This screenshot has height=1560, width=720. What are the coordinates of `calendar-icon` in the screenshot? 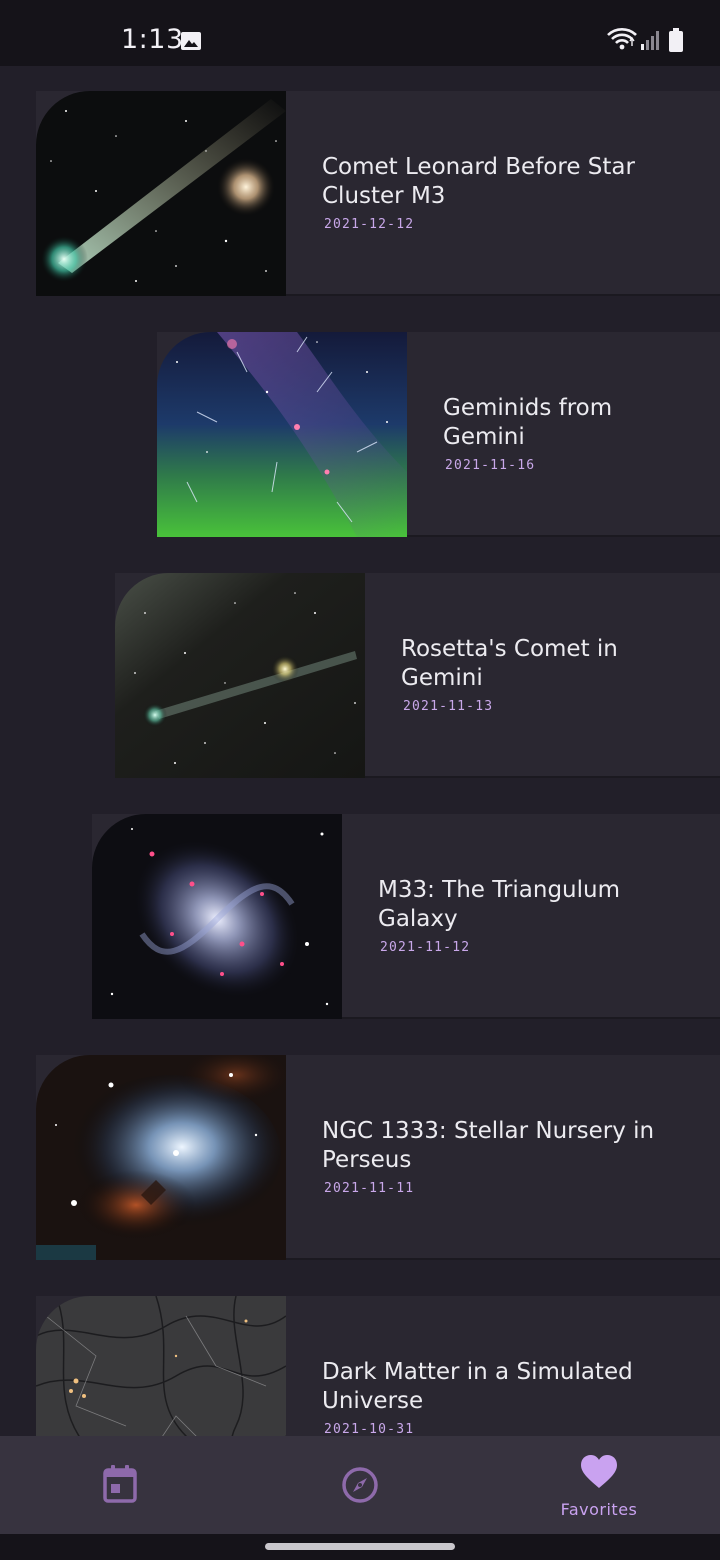 It's located at (120, 1486).